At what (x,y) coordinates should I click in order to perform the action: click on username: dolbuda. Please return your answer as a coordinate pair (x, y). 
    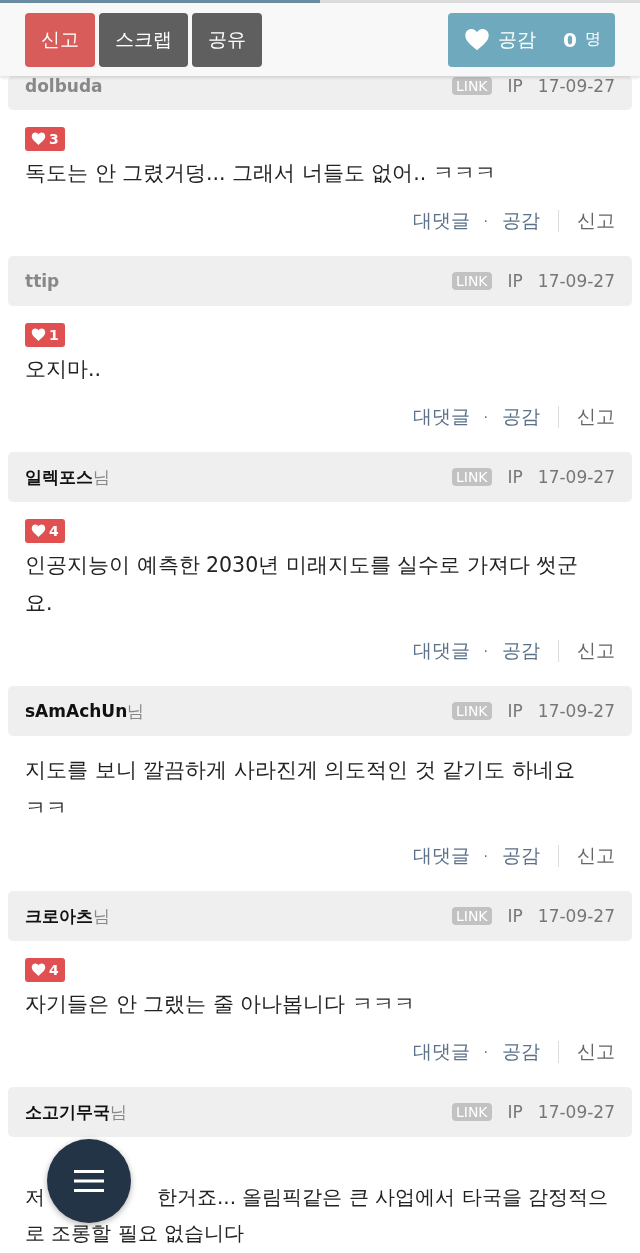
    Looking at the image, I should click on (64, 86).